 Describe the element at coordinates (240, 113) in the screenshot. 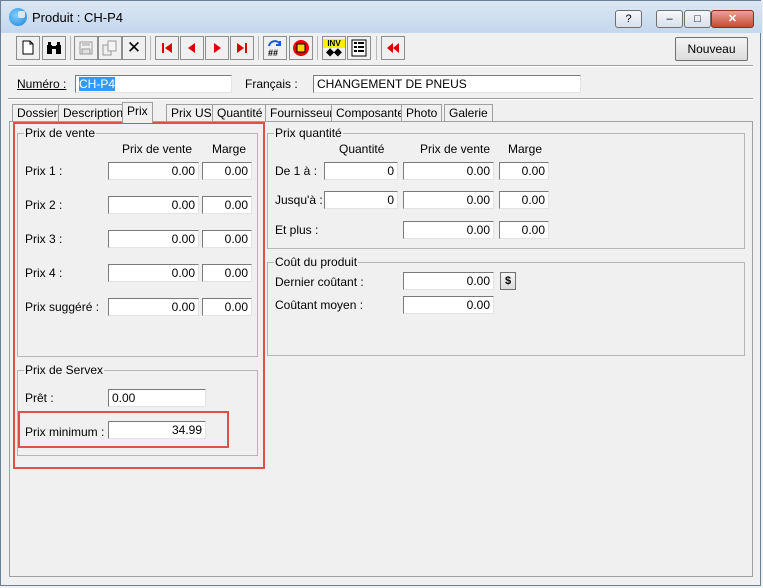

I see `tab-quantite: Quantité` at that location.